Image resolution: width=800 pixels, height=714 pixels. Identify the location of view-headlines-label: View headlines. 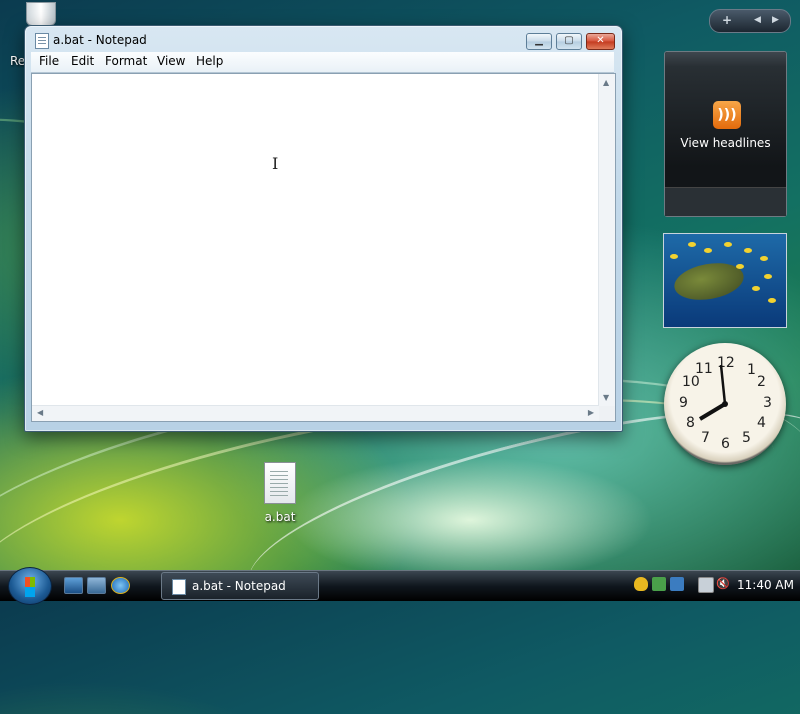
(725, 143).